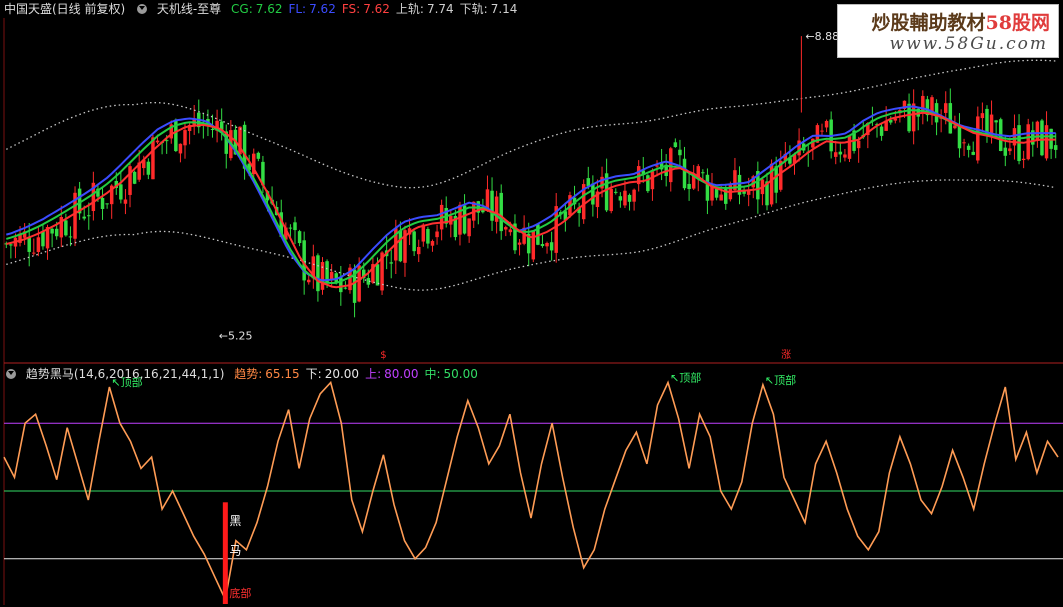 This screenshot has height=607, width=1063. What do you see at coordinates (451, 374) in the screenshot?
I see `readout-3: 中: 50.00` at bounding box center [451, 374].